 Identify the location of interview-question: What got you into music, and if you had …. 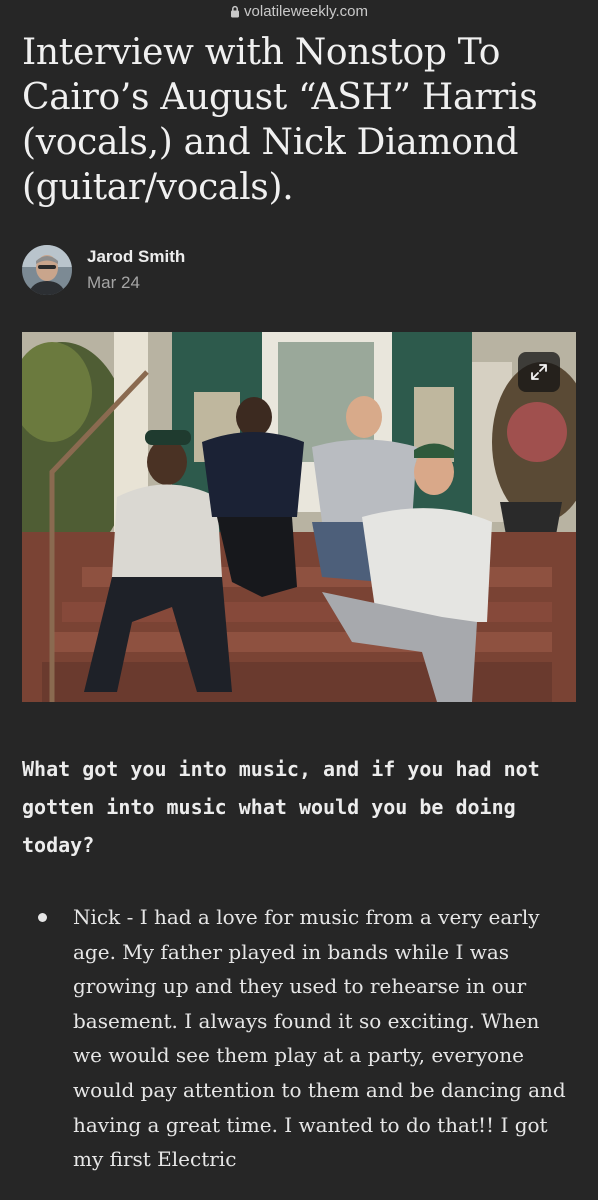
(281, 807).